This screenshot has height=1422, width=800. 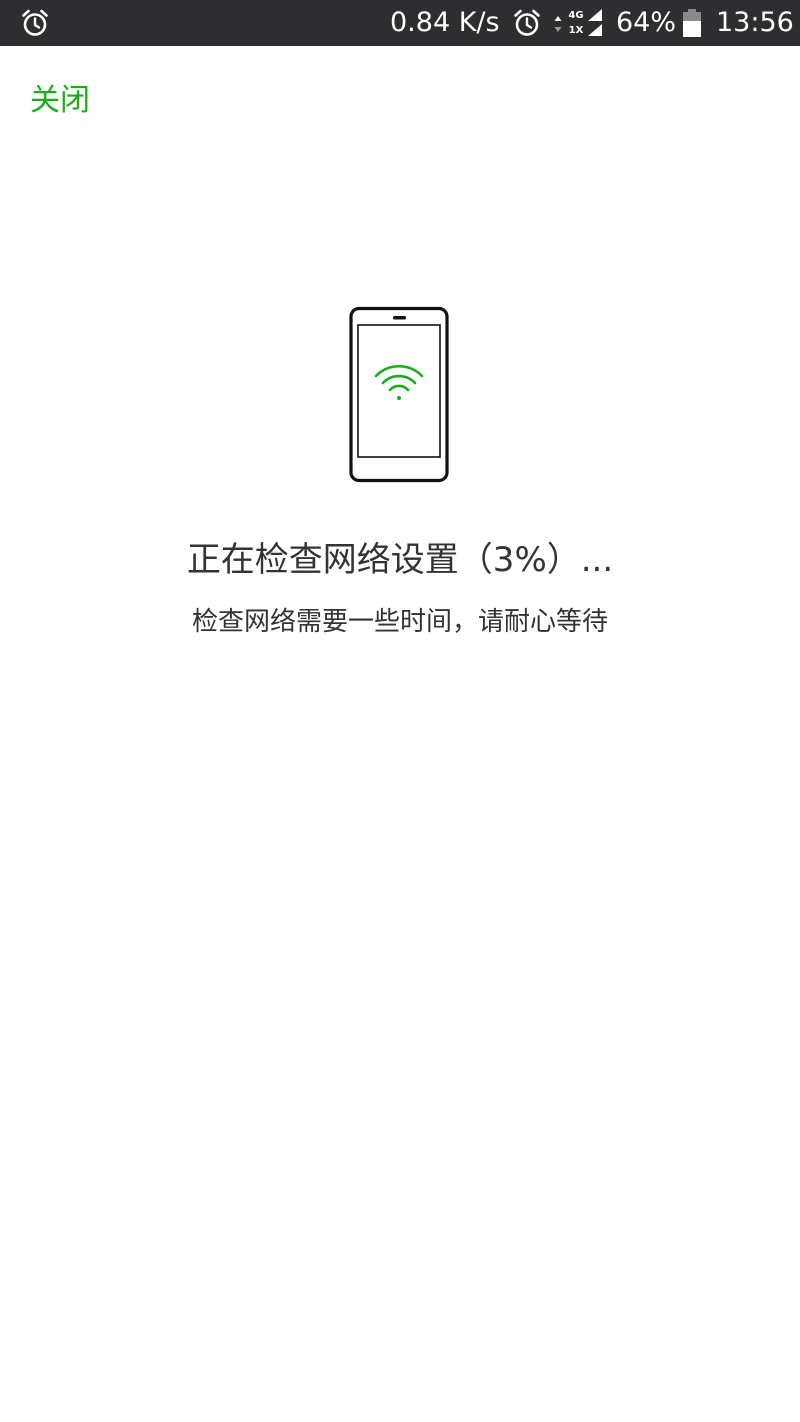 I want to click on status-bar: 0.84 K/s 4G 1X 64% 13:56, so click(x=400, y=23).